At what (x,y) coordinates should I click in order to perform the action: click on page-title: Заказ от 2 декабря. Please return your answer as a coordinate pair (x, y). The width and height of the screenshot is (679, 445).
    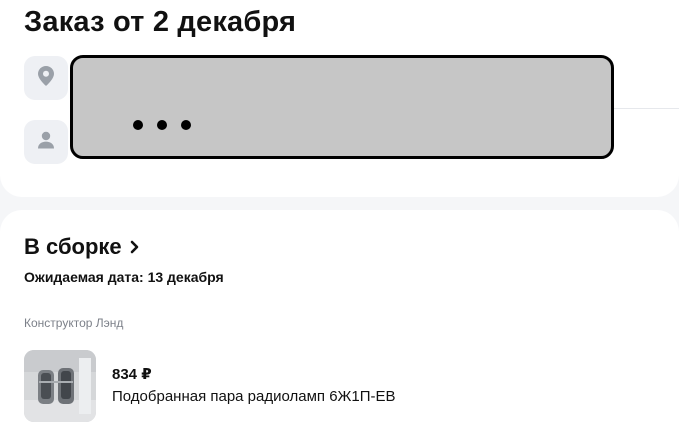
    Looking at the image, I should click on (160, 22).